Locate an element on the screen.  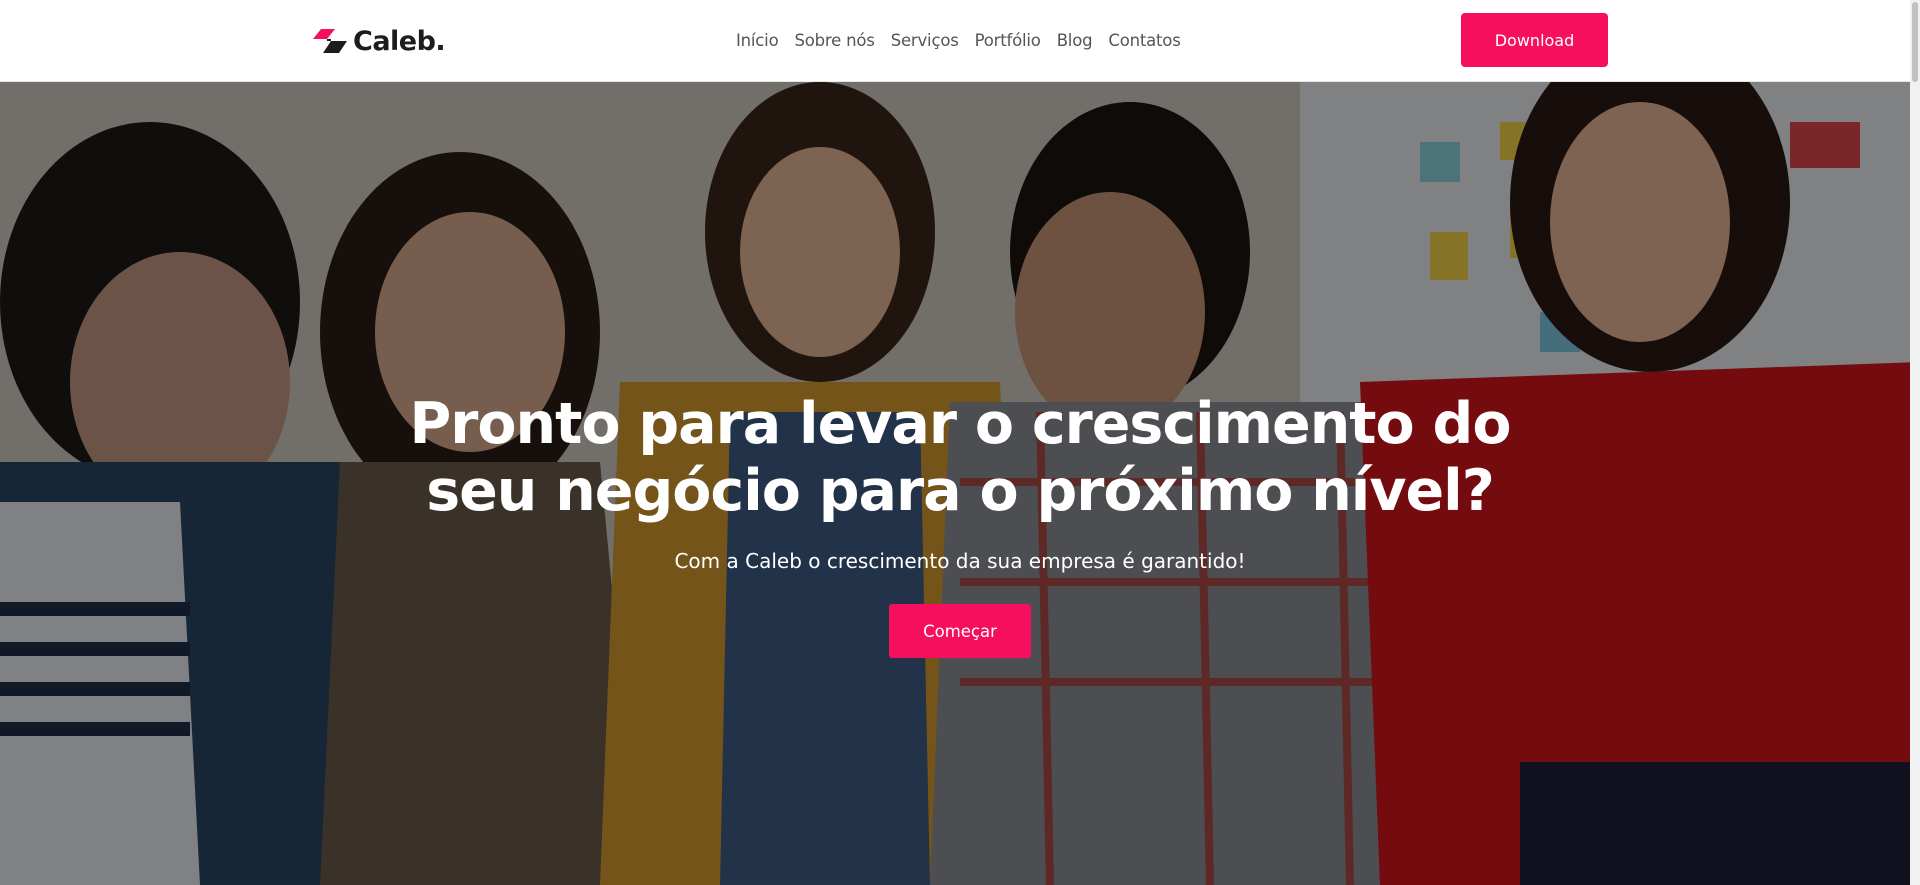
logo: Caleb. is located at coordinates (379, 41).